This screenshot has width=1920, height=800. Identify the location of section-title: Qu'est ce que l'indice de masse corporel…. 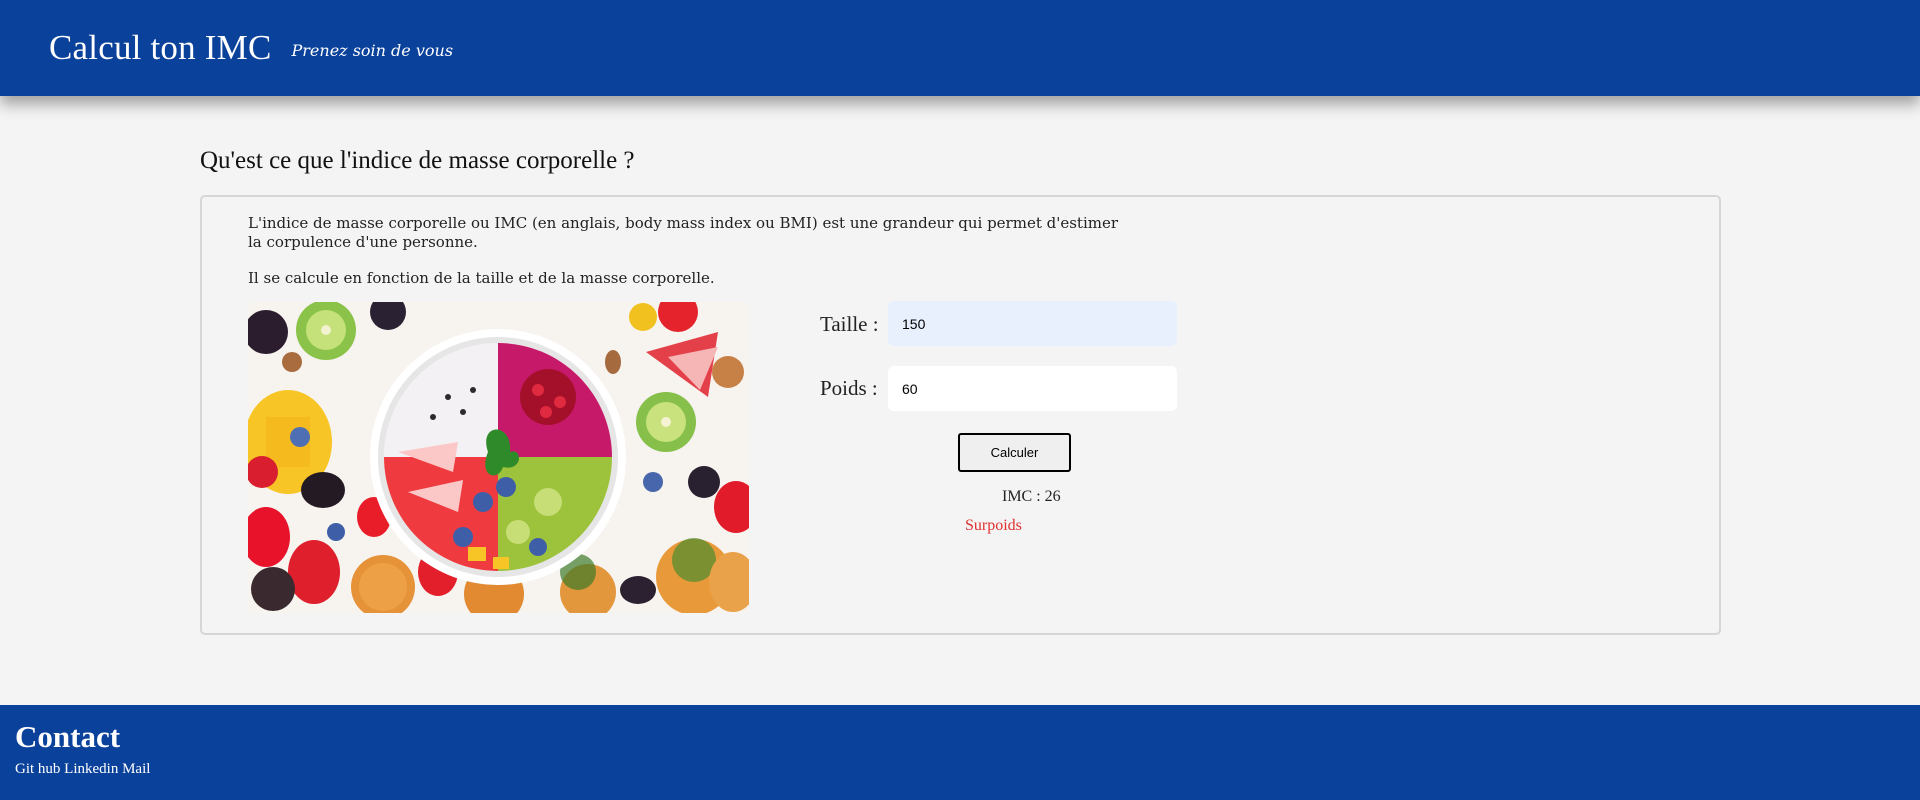
(417, 160).